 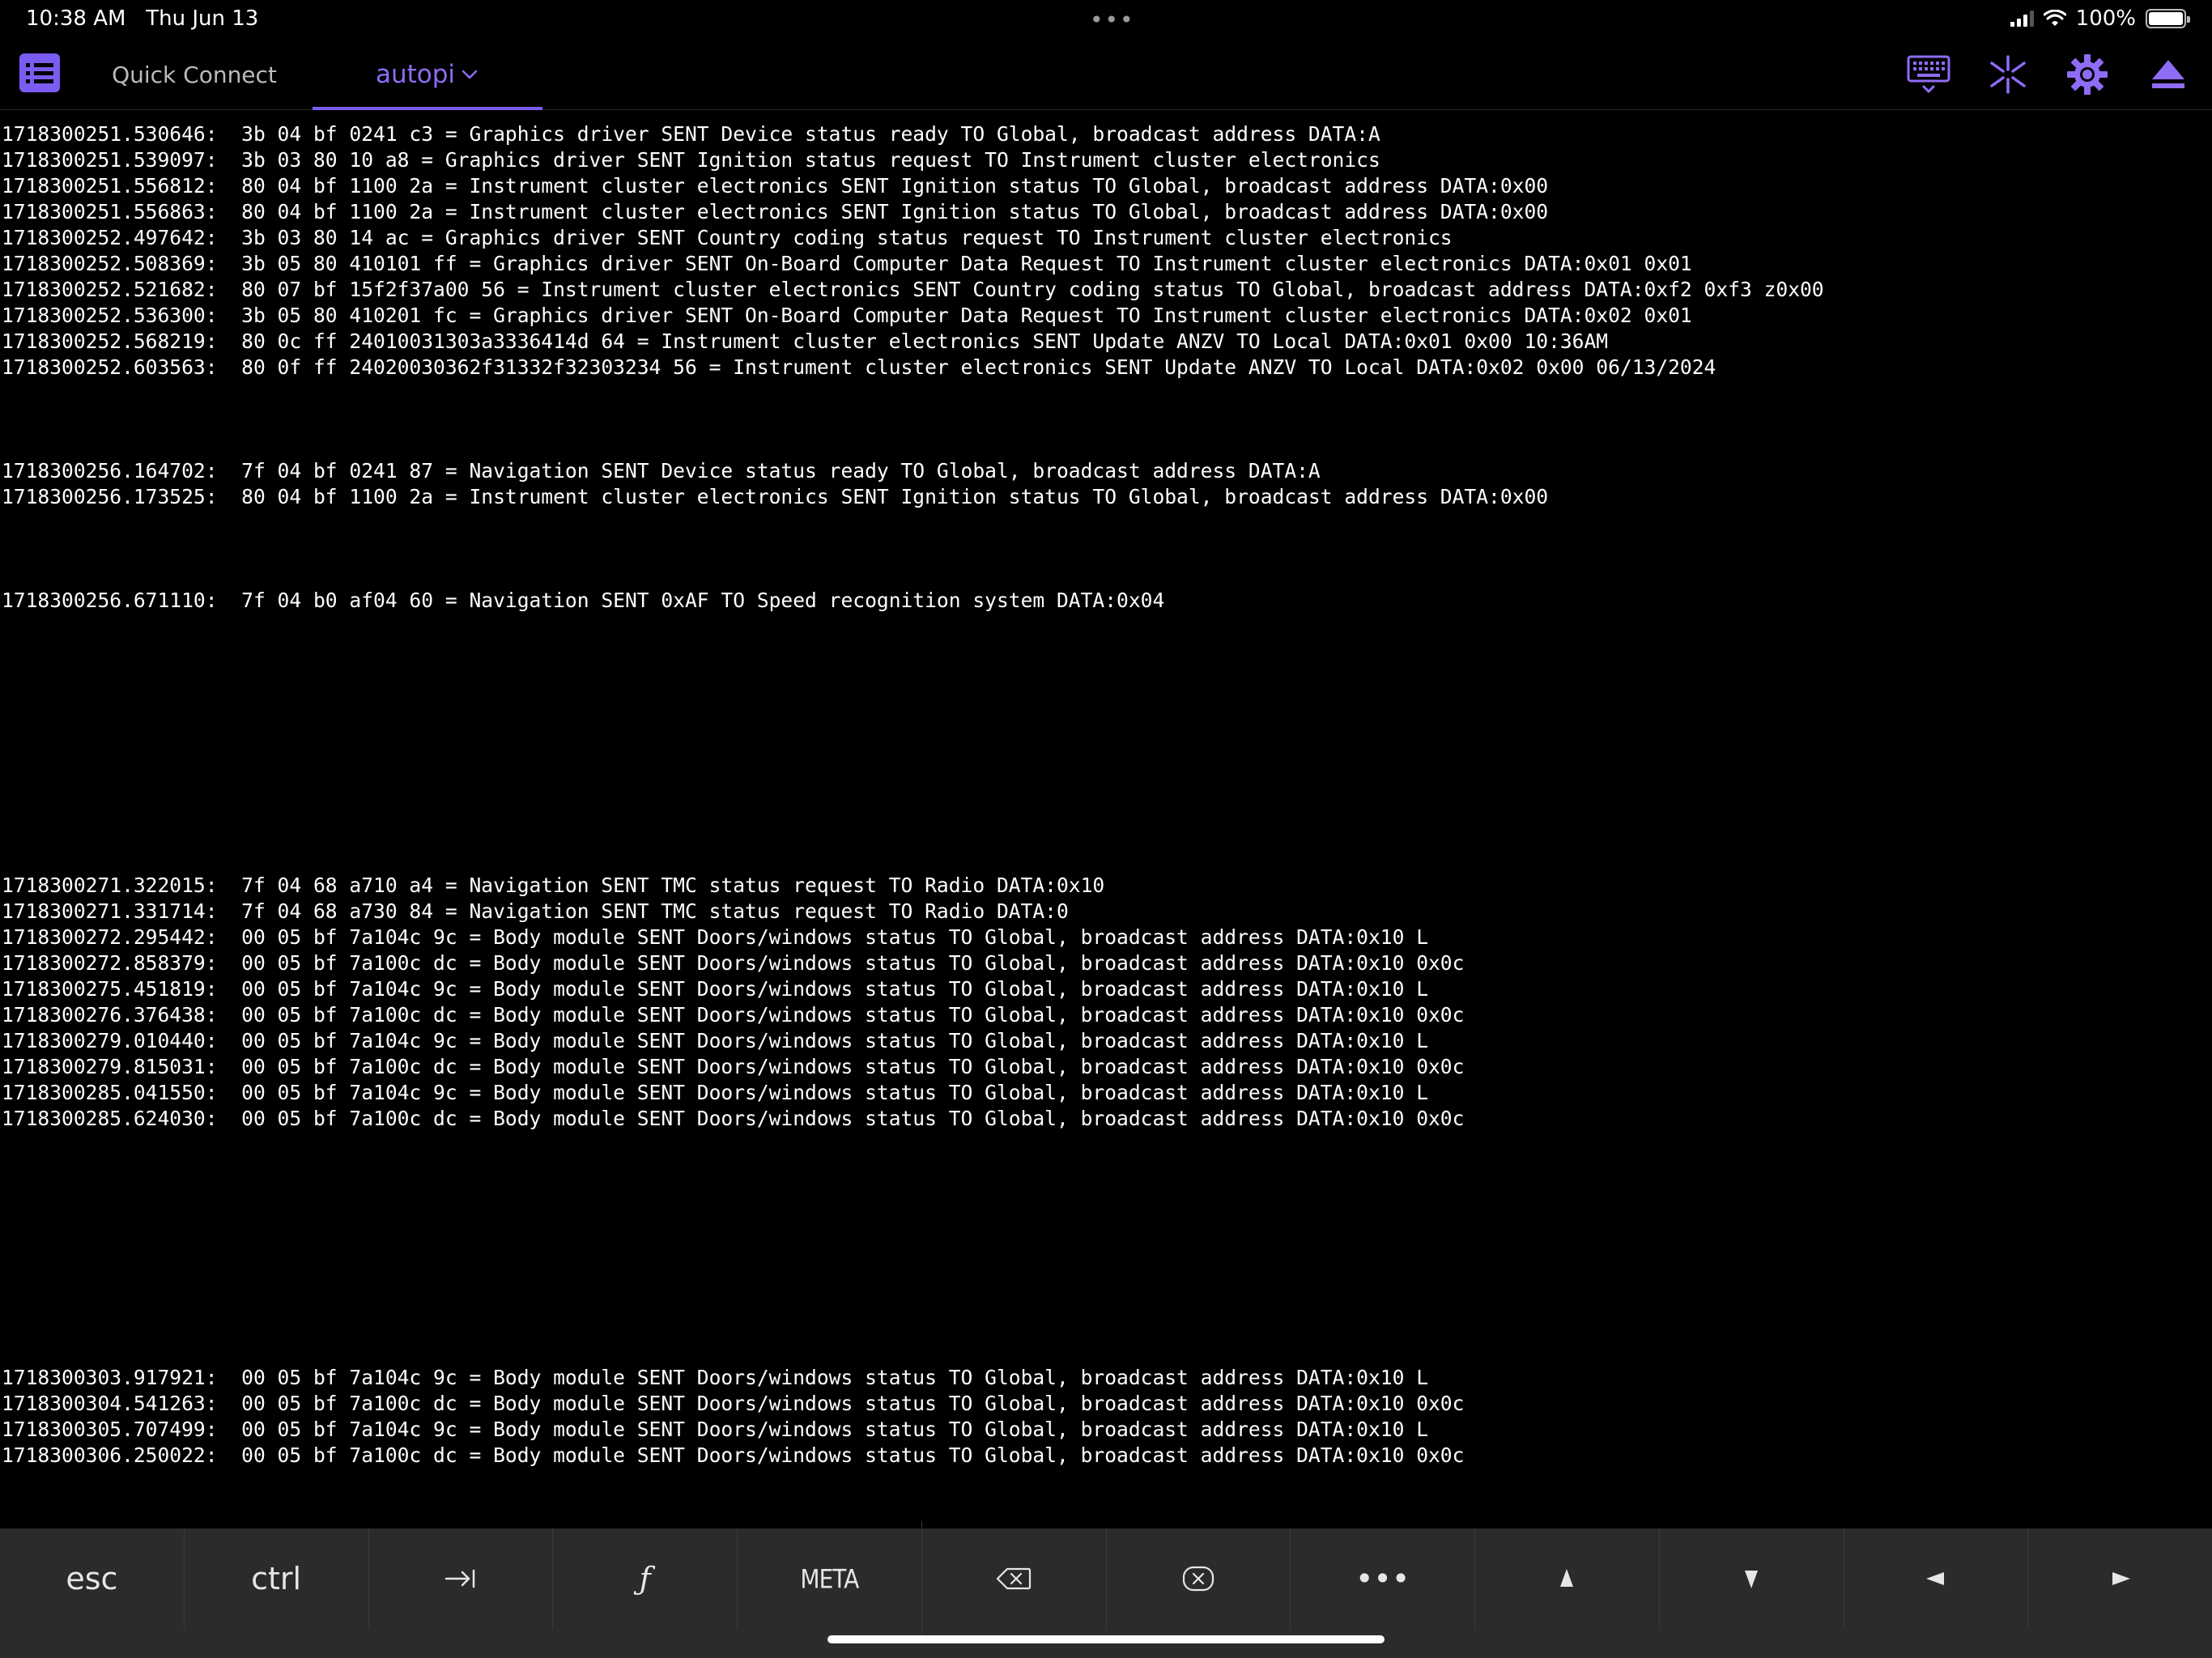 I want to click on delete-right-key, so click(x=1199, y=1578).